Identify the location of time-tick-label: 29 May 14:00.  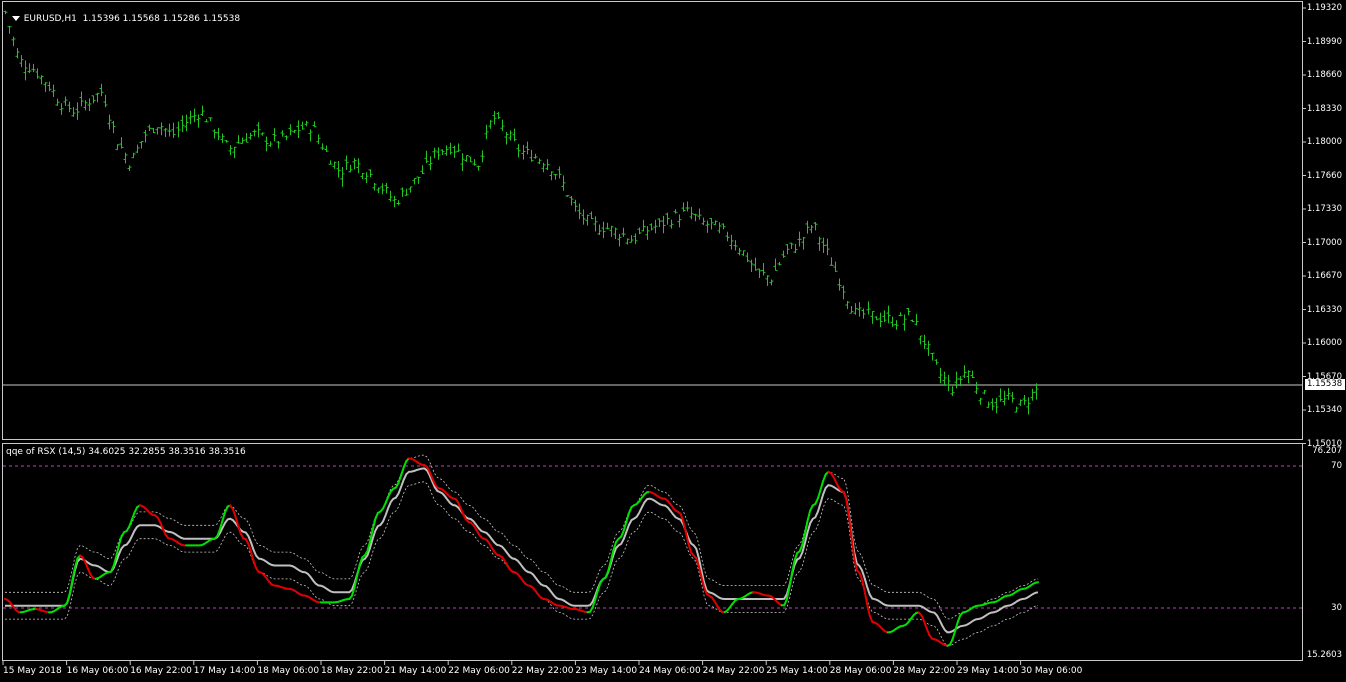
(988, 671).